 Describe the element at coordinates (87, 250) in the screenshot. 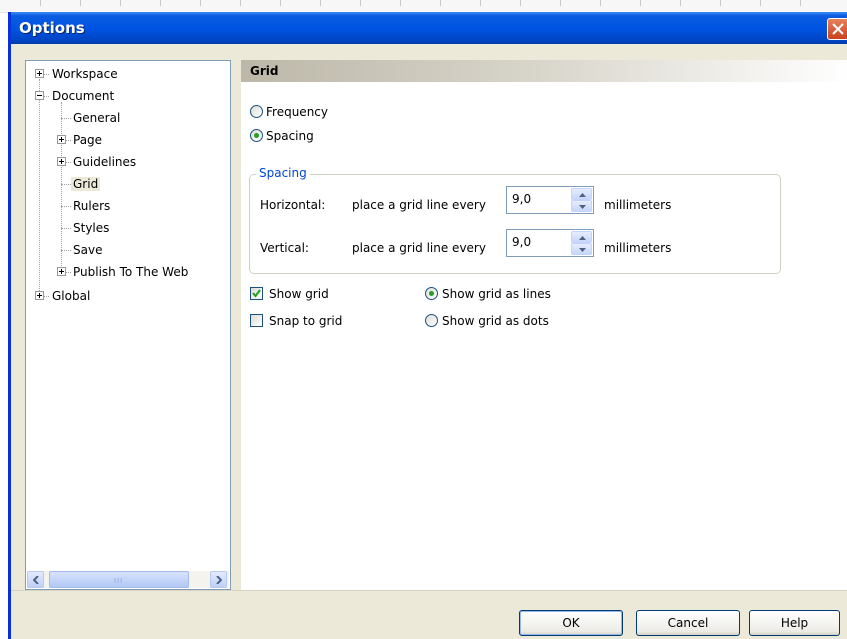

I see `tree-item-save: Save` at that location.